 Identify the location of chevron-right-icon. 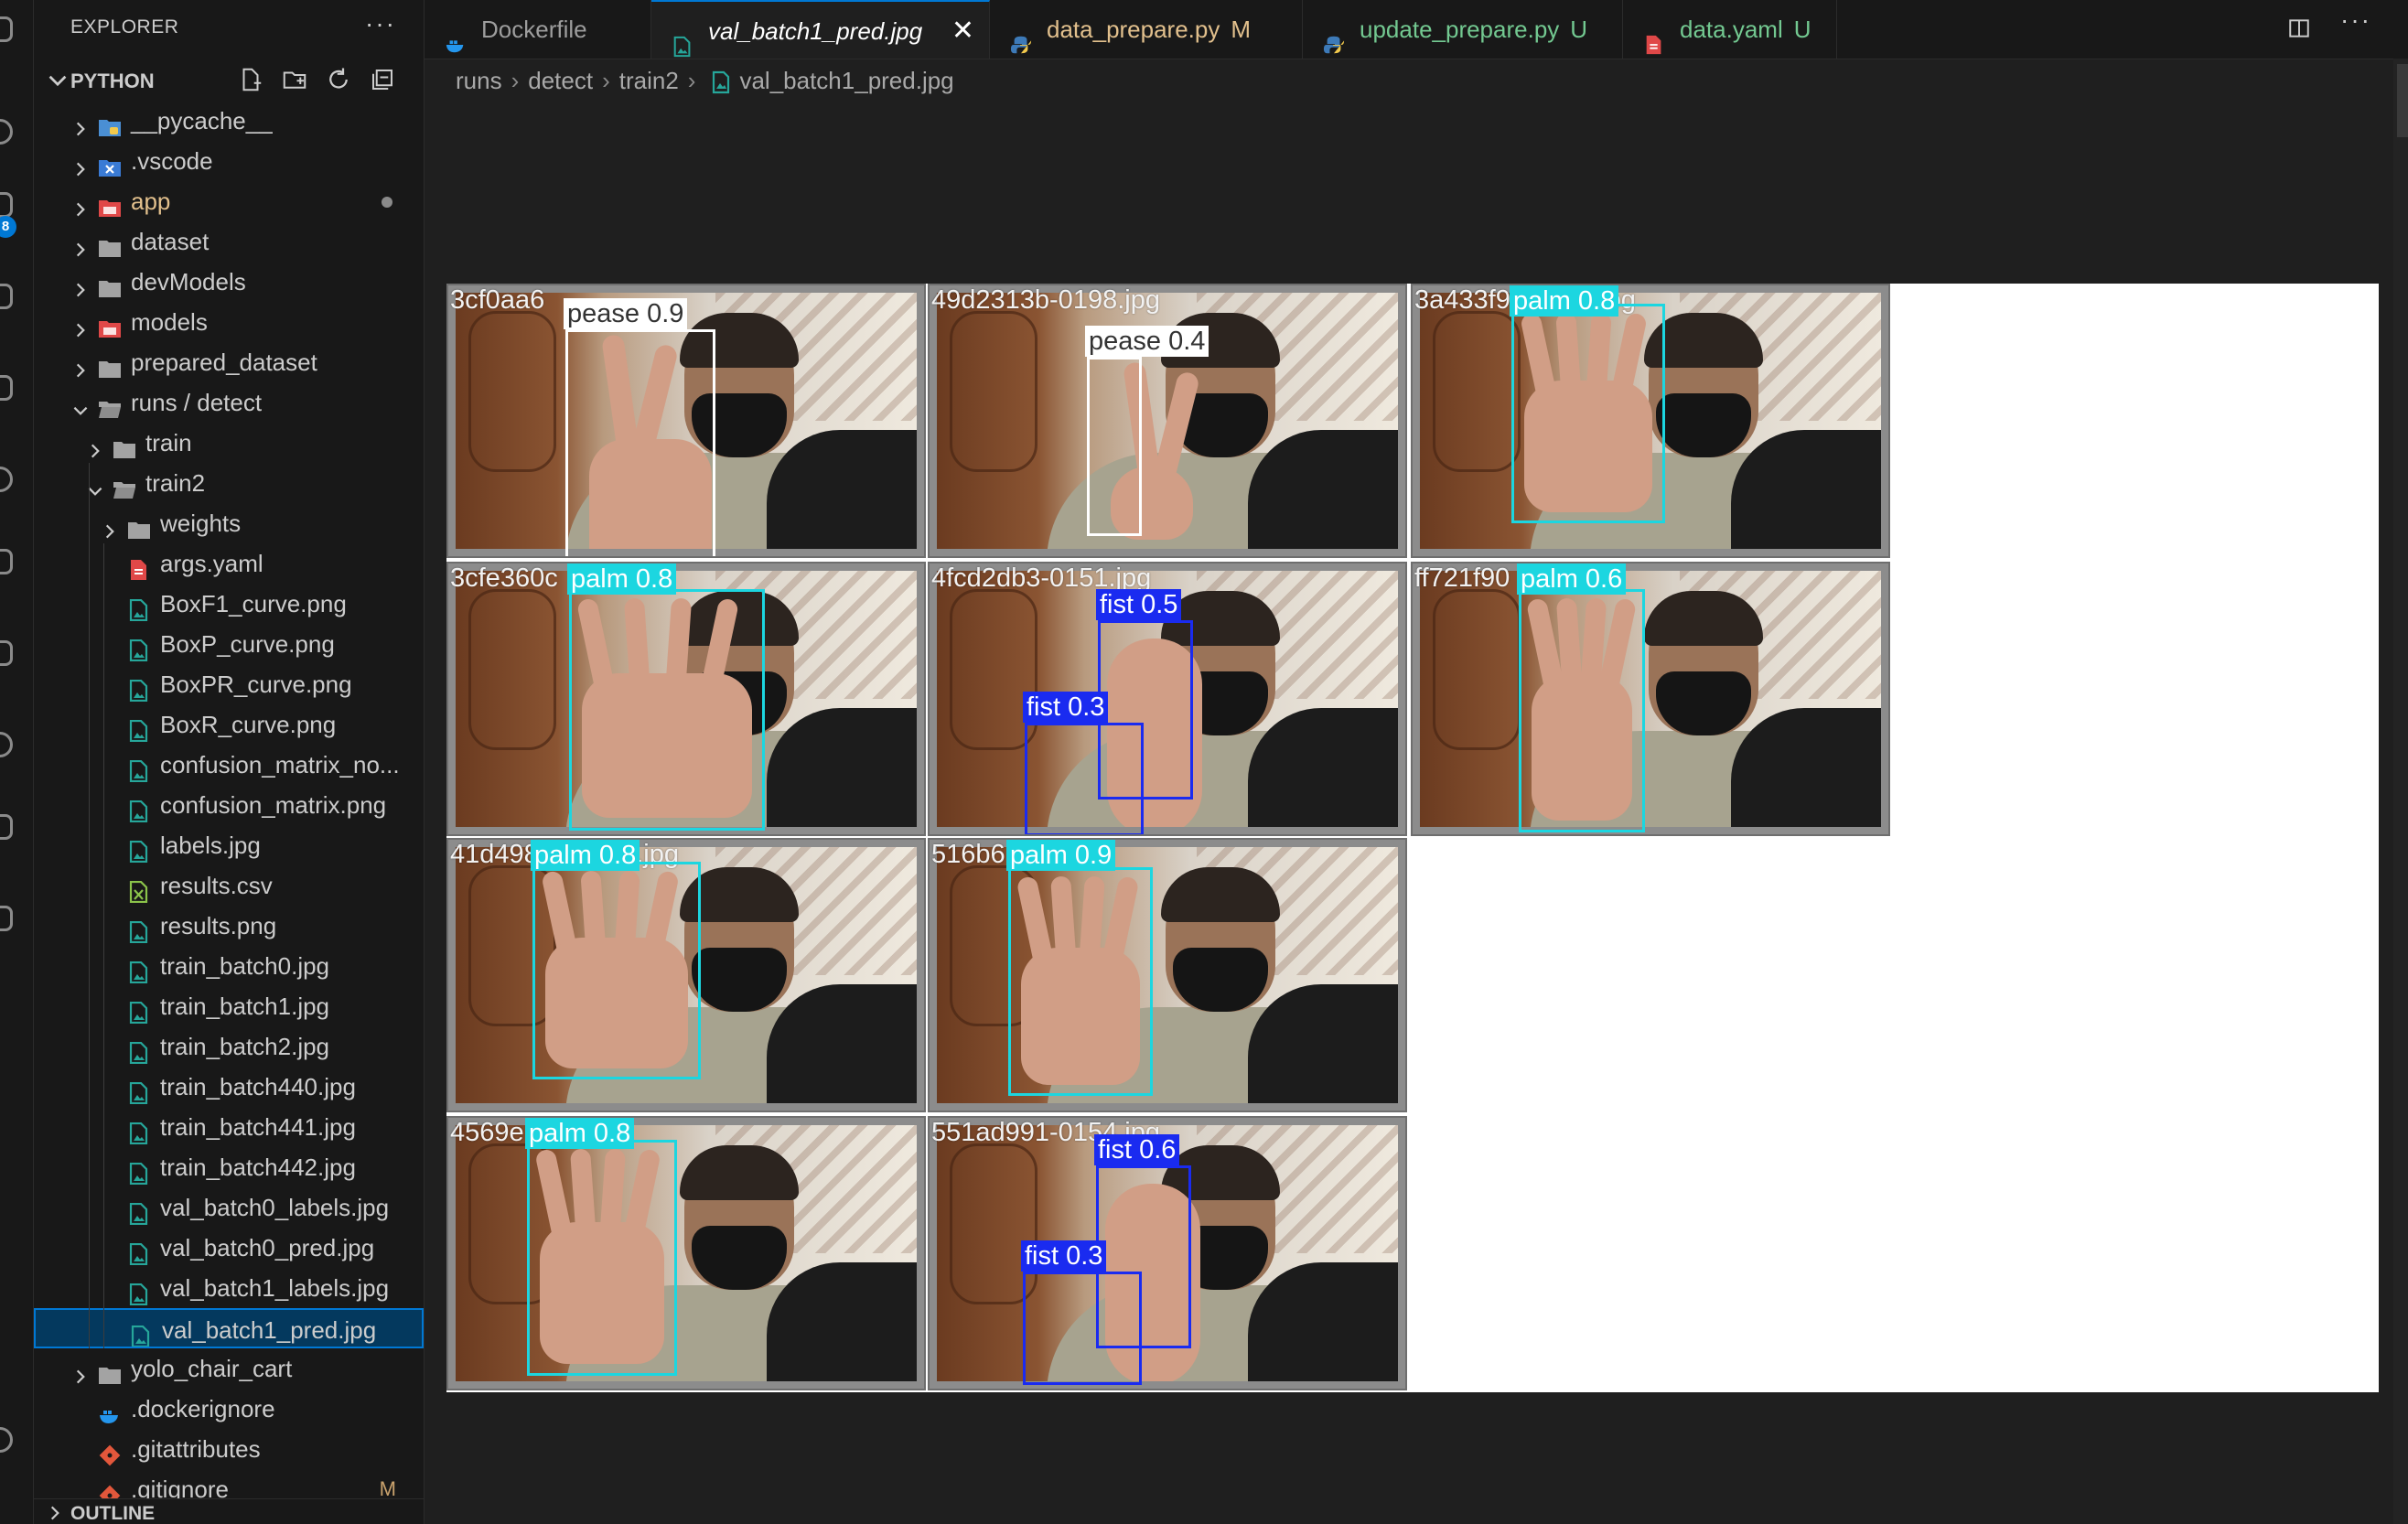
(80, 284).